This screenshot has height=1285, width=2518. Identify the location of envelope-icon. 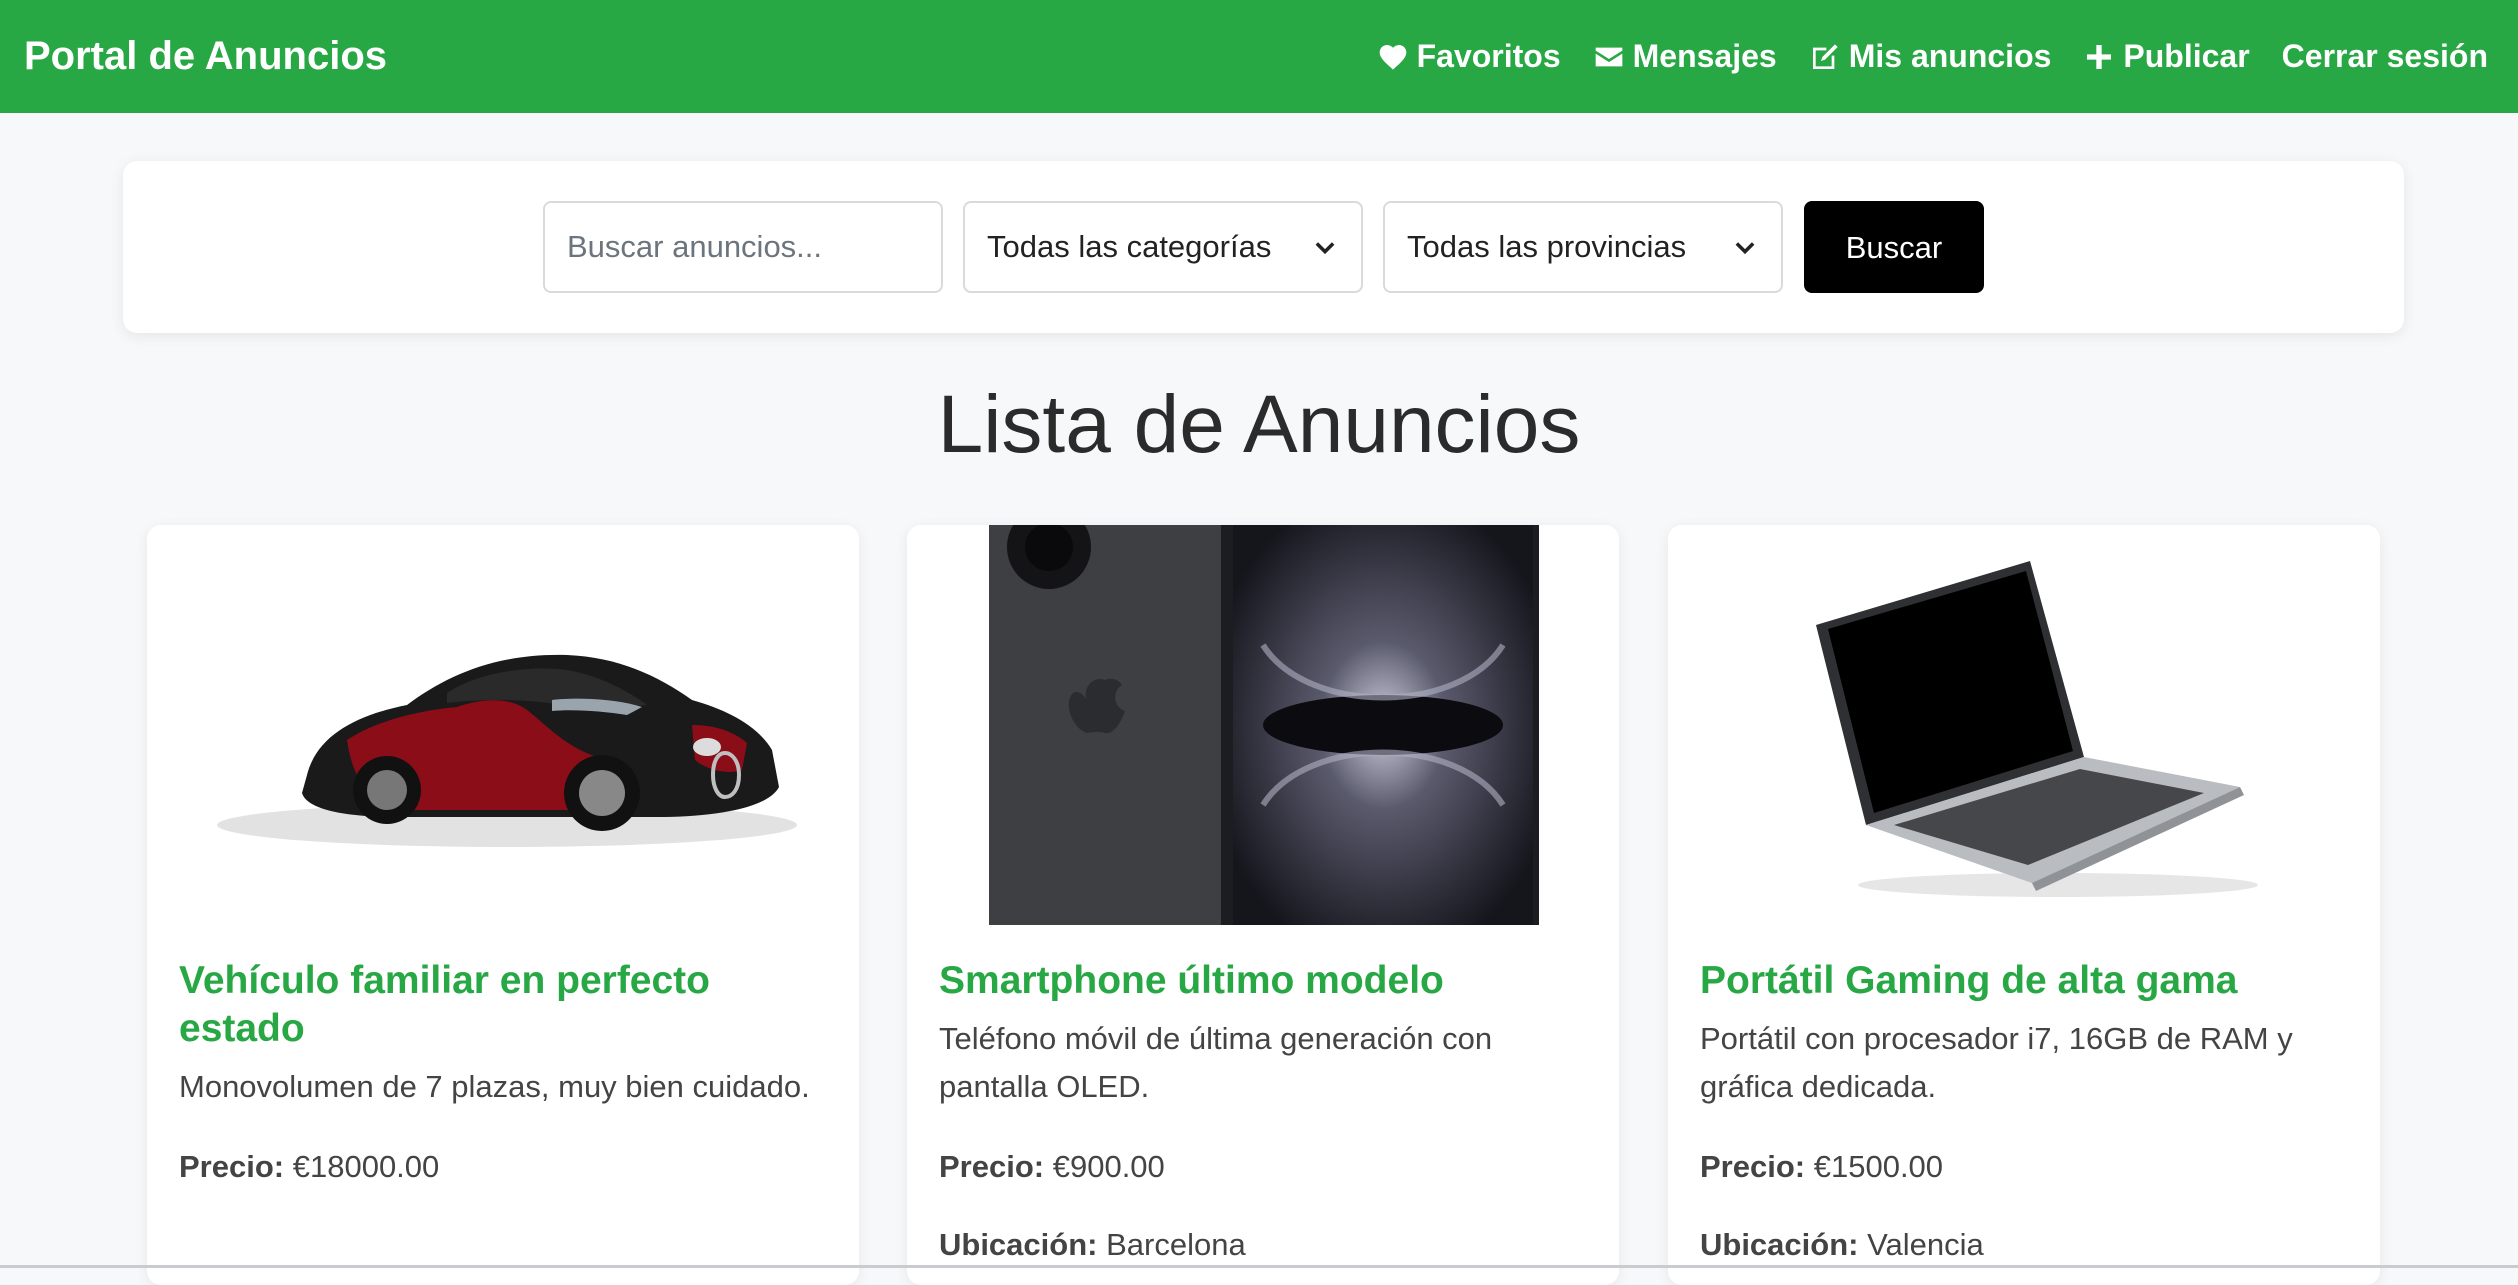
(1608, 56).